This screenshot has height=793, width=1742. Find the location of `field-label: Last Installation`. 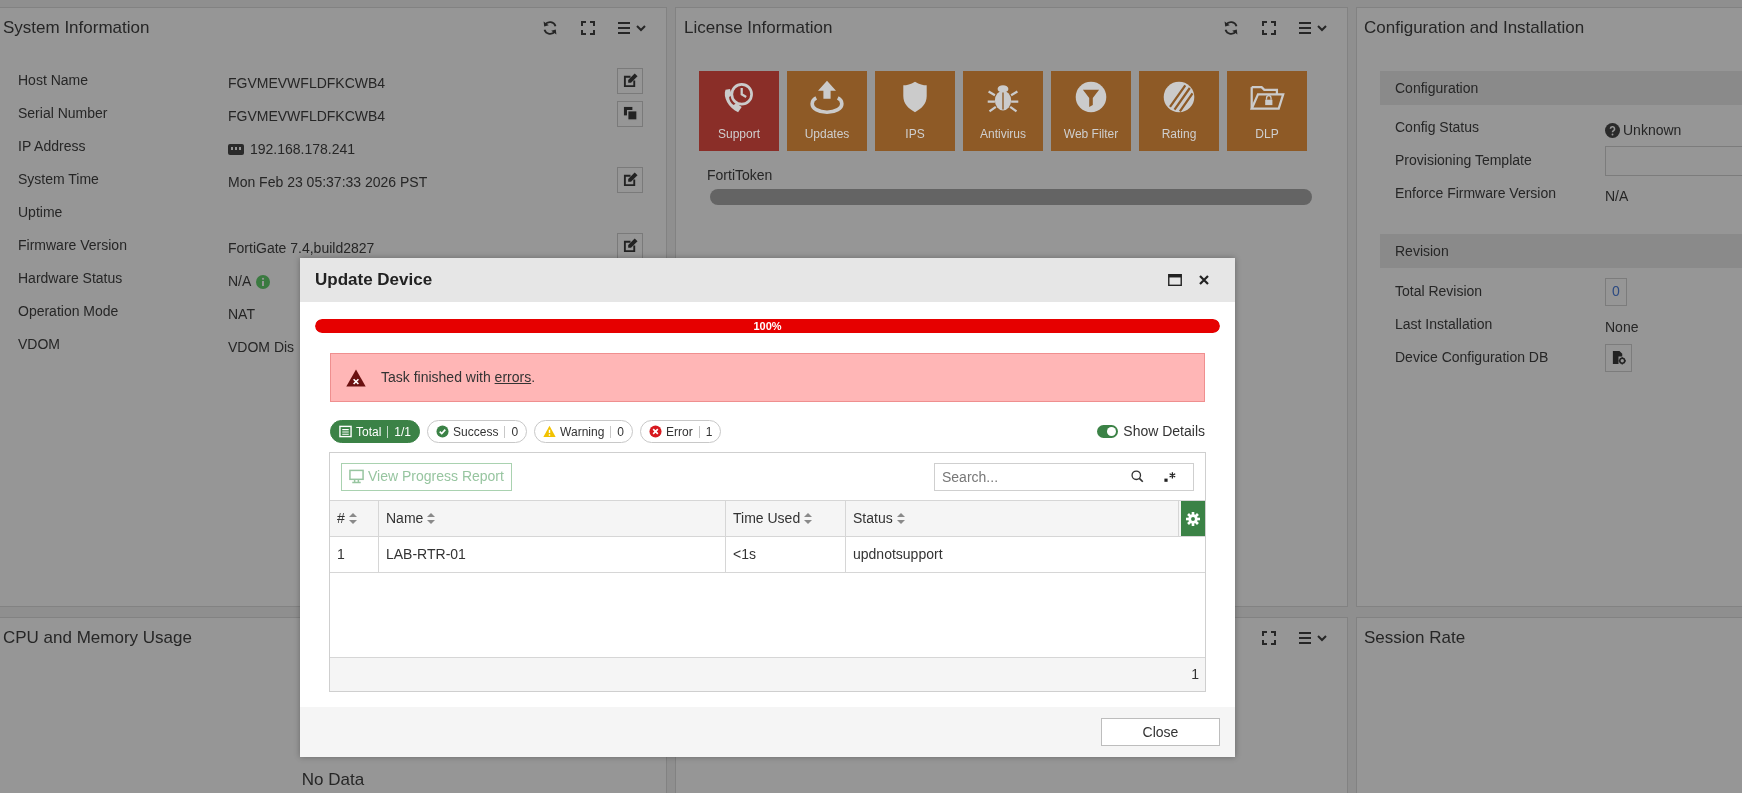

field-label: Last Installation is located at coordinates (1444, 324).